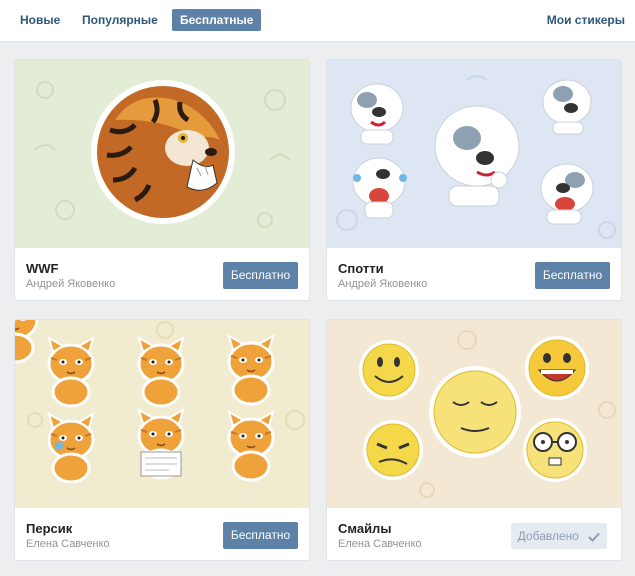 This screenshot has height=576, width=635. I want to click on added-button: Добавлено, so click(559, 536).